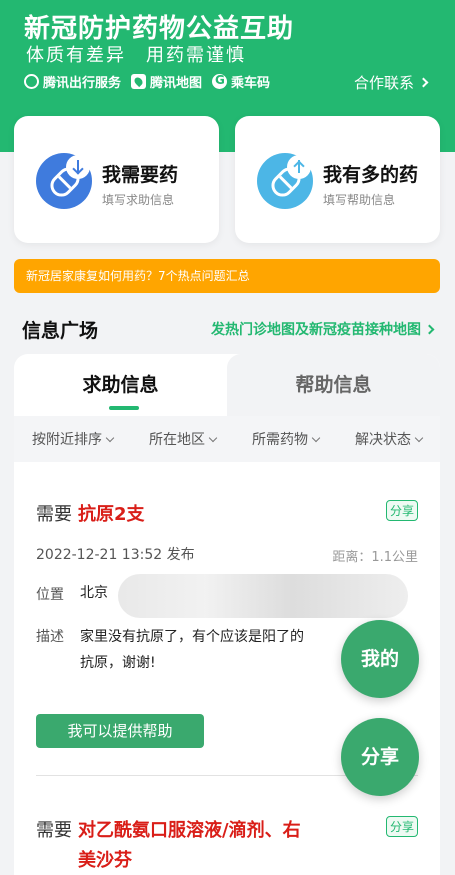 The height and width of the screenshot is (875, 455). What do you see at coordinates (50, 595) in the screenshot?
I see `location-key: 位置` at bounding box center [50, 595].